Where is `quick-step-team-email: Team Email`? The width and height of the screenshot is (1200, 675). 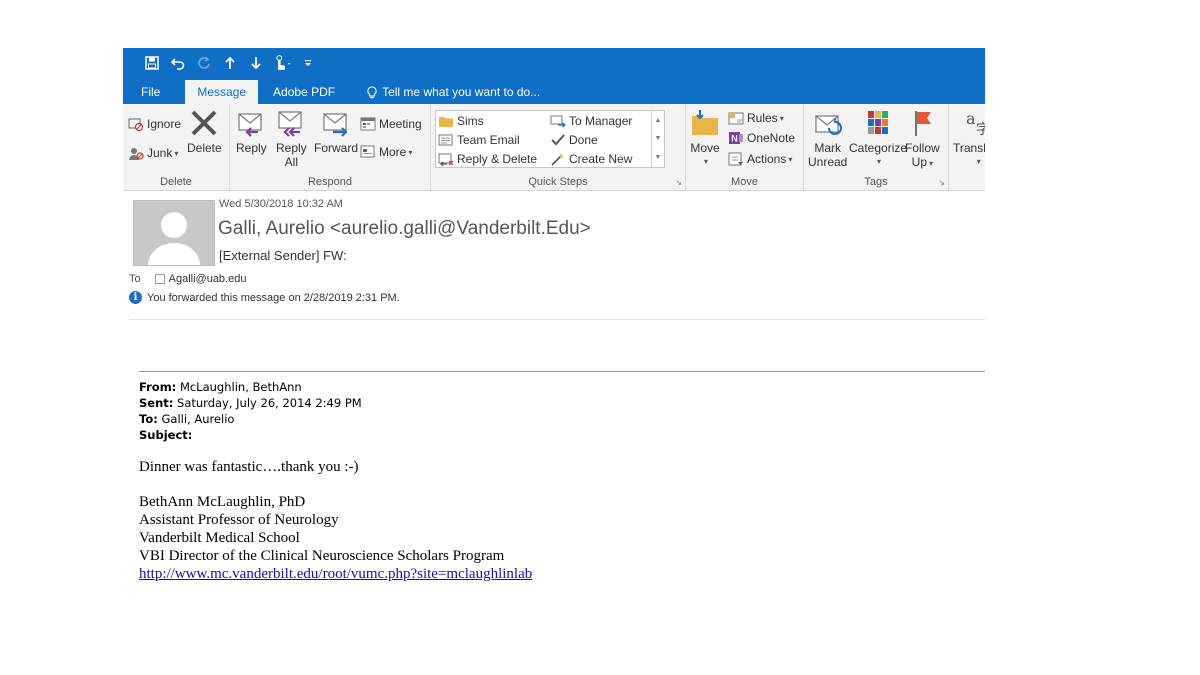
quick-step-team-email: Team Email is located at coordinates (479, 140).